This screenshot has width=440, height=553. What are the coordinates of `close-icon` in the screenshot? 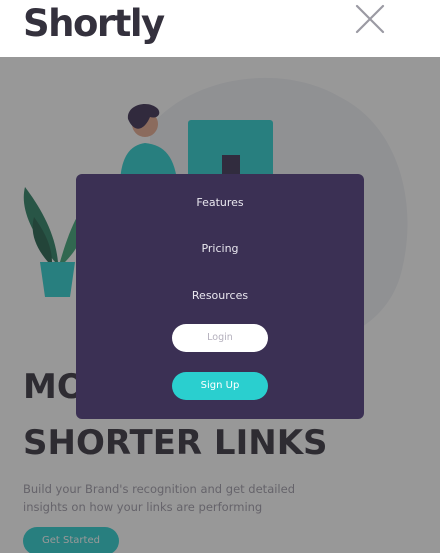 It's located at (370, 19).